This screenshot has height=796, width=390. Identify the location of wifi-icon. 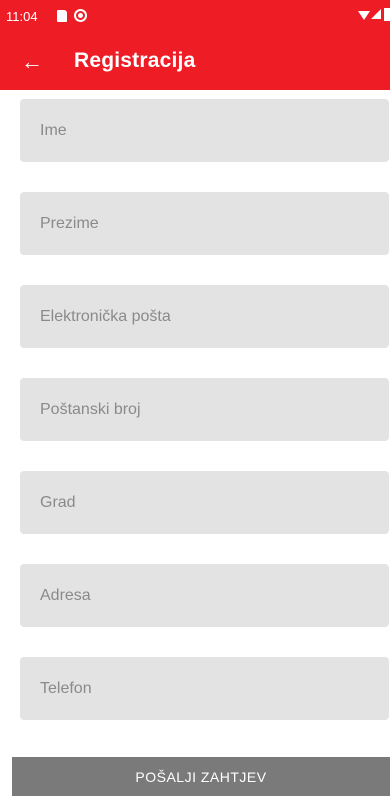
(364, 15).